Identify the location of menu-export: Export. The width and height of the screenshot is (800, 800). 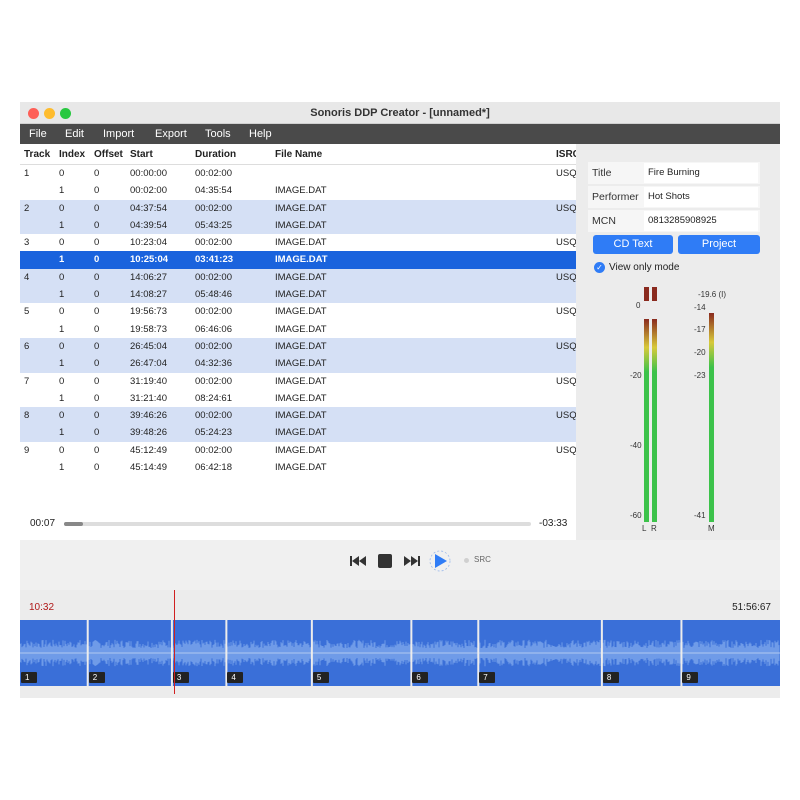
(171, 134).